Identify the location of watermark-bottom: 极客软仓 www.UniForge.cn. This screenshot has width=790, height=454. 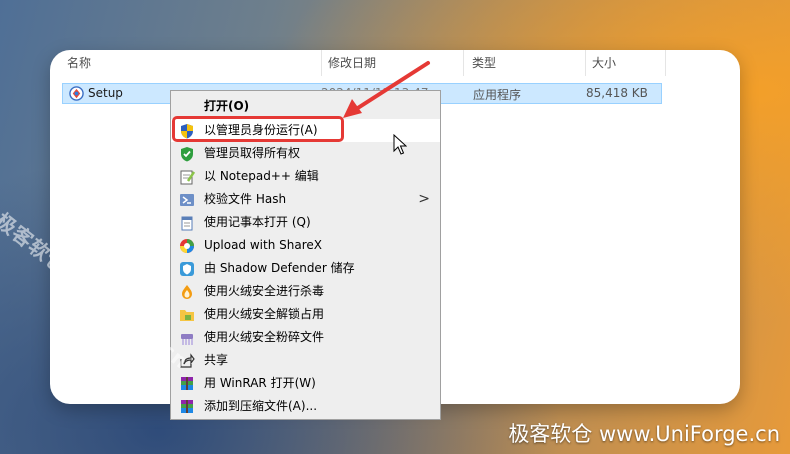
(644, 434).